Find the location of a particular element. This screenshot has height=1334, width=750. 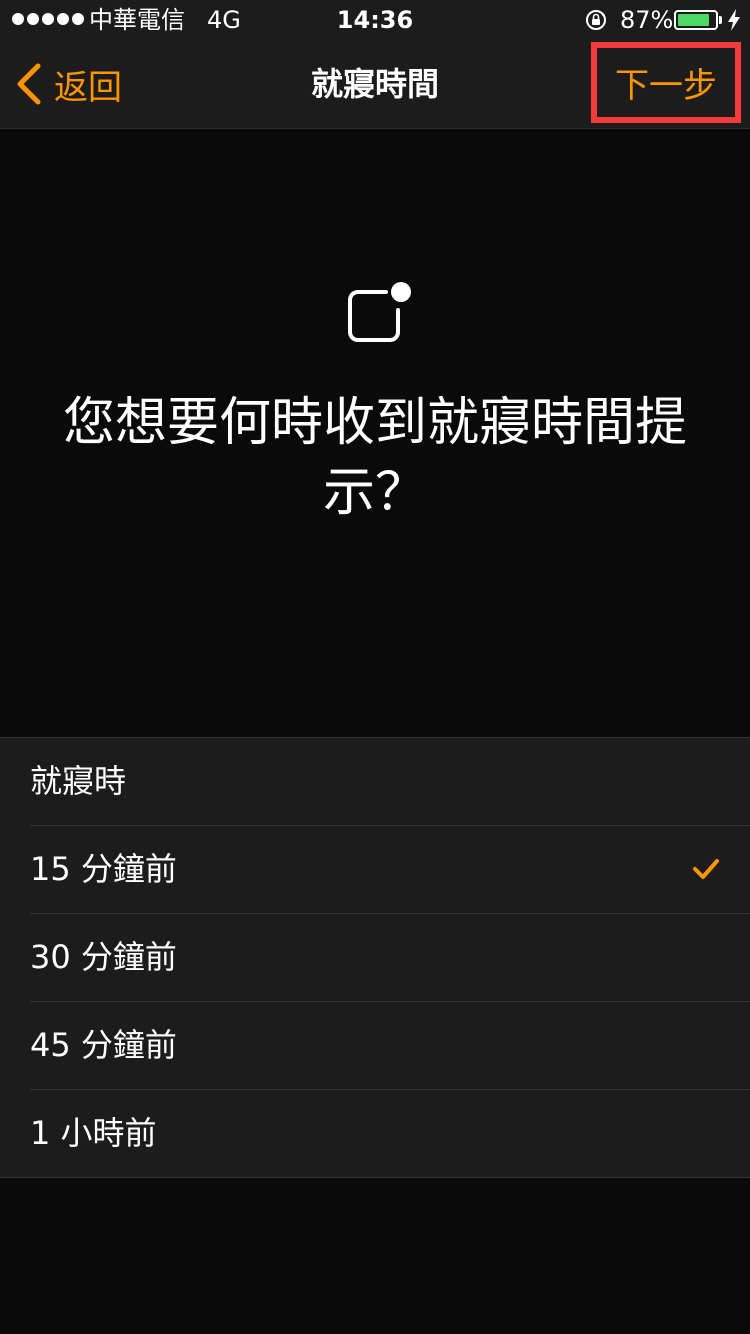

battery-icon is located at coordinates (696, 20).